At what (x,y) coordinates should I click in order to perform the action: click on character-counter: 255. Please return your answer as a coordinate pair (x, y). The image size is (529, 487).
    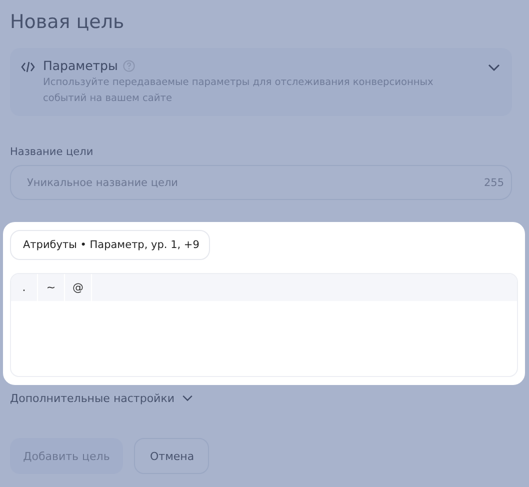
    Looking at the image, I should click on (494, 182).